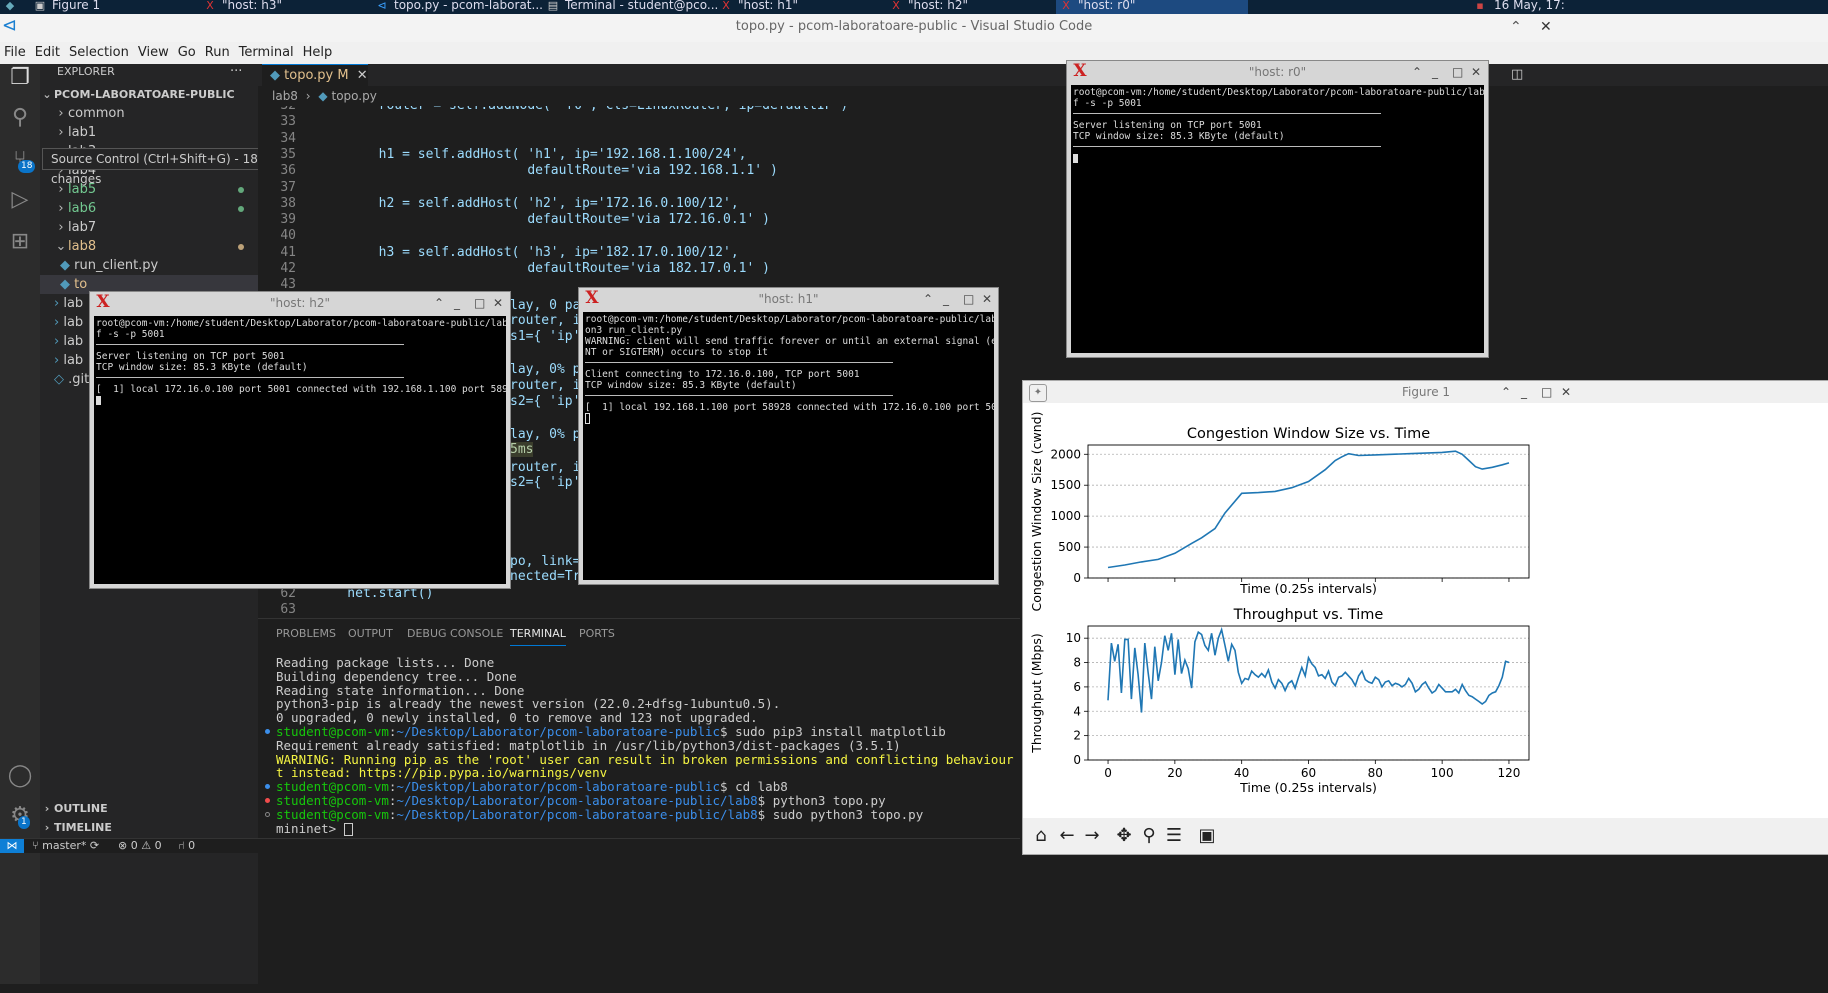 The image size is (1828, 993). What do you see at coordinates (187, 53) in the screenshot?
I see `menu-go: Go` at bounding box center [187, 53].